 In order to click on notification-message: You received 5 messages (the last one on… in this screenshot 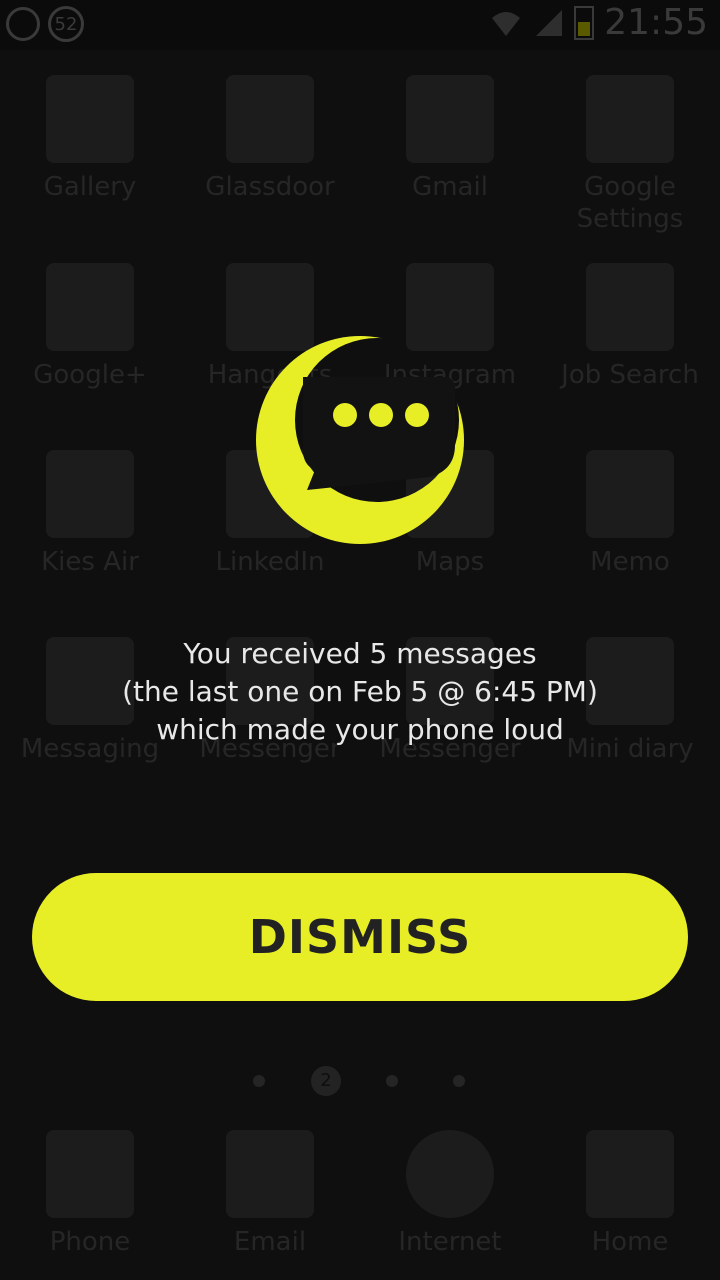, I will do `click(360, 692)`.